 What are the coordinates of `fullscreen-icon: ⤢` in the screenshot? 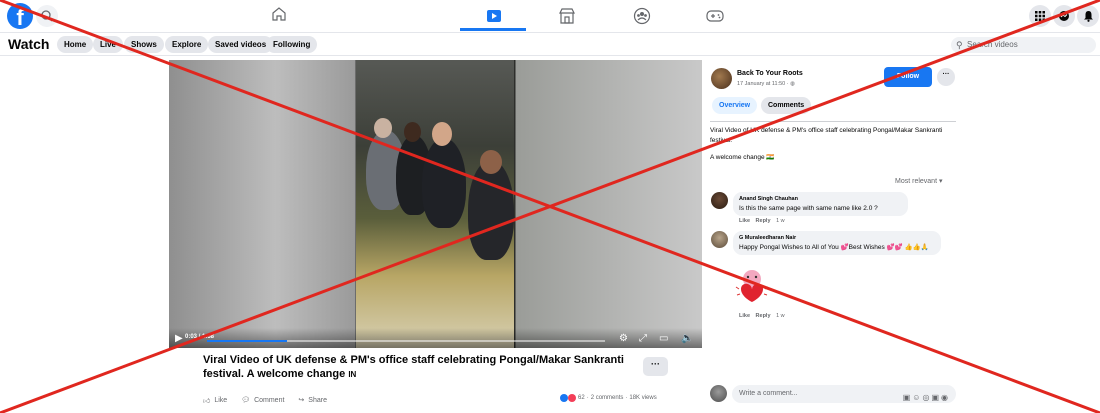 It's located at (643, 338).